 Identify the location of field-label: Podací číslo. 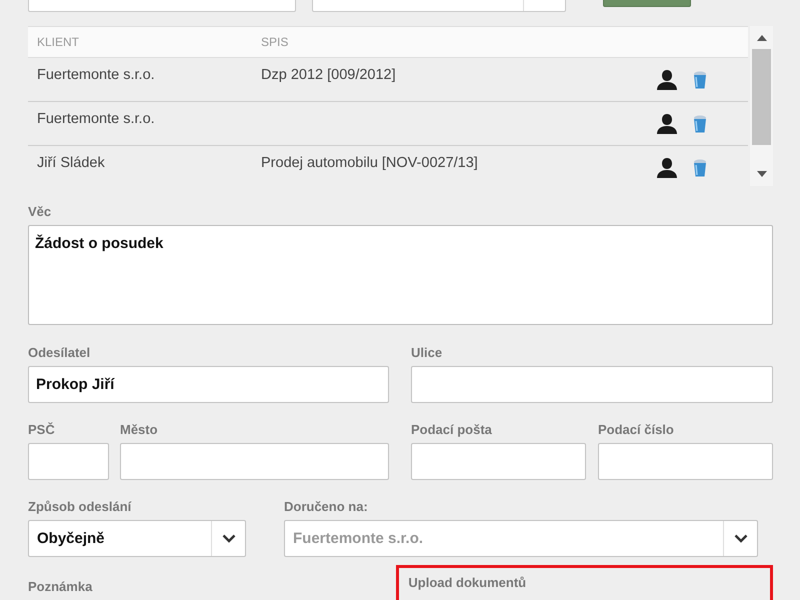
(636, 429).